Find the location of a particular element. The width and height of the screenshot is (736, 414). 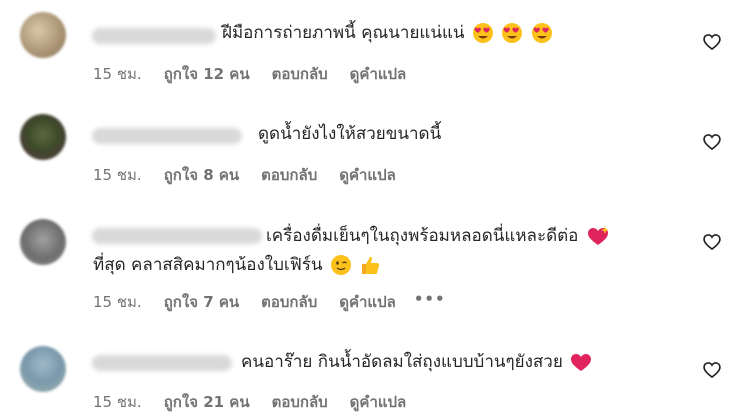

thumbs-up-emoji is located at coordinates (371, 265).